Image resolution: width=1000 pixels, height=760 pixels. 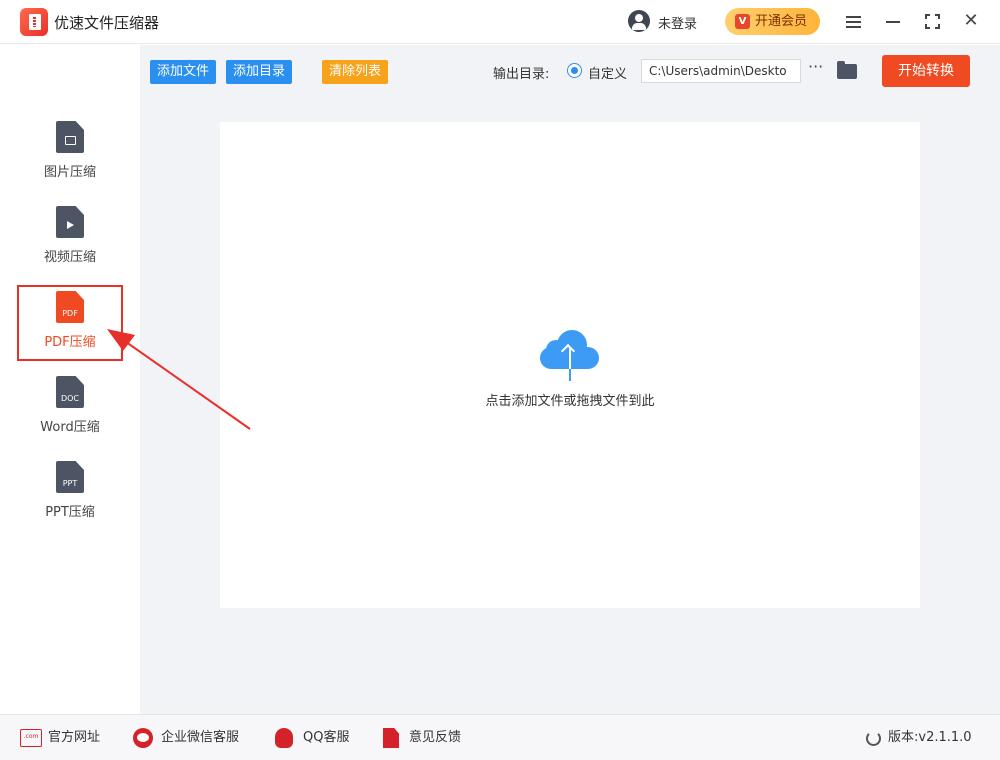 I want to click on output-dir-label: 输出目录:, so click(x=521, y=74).